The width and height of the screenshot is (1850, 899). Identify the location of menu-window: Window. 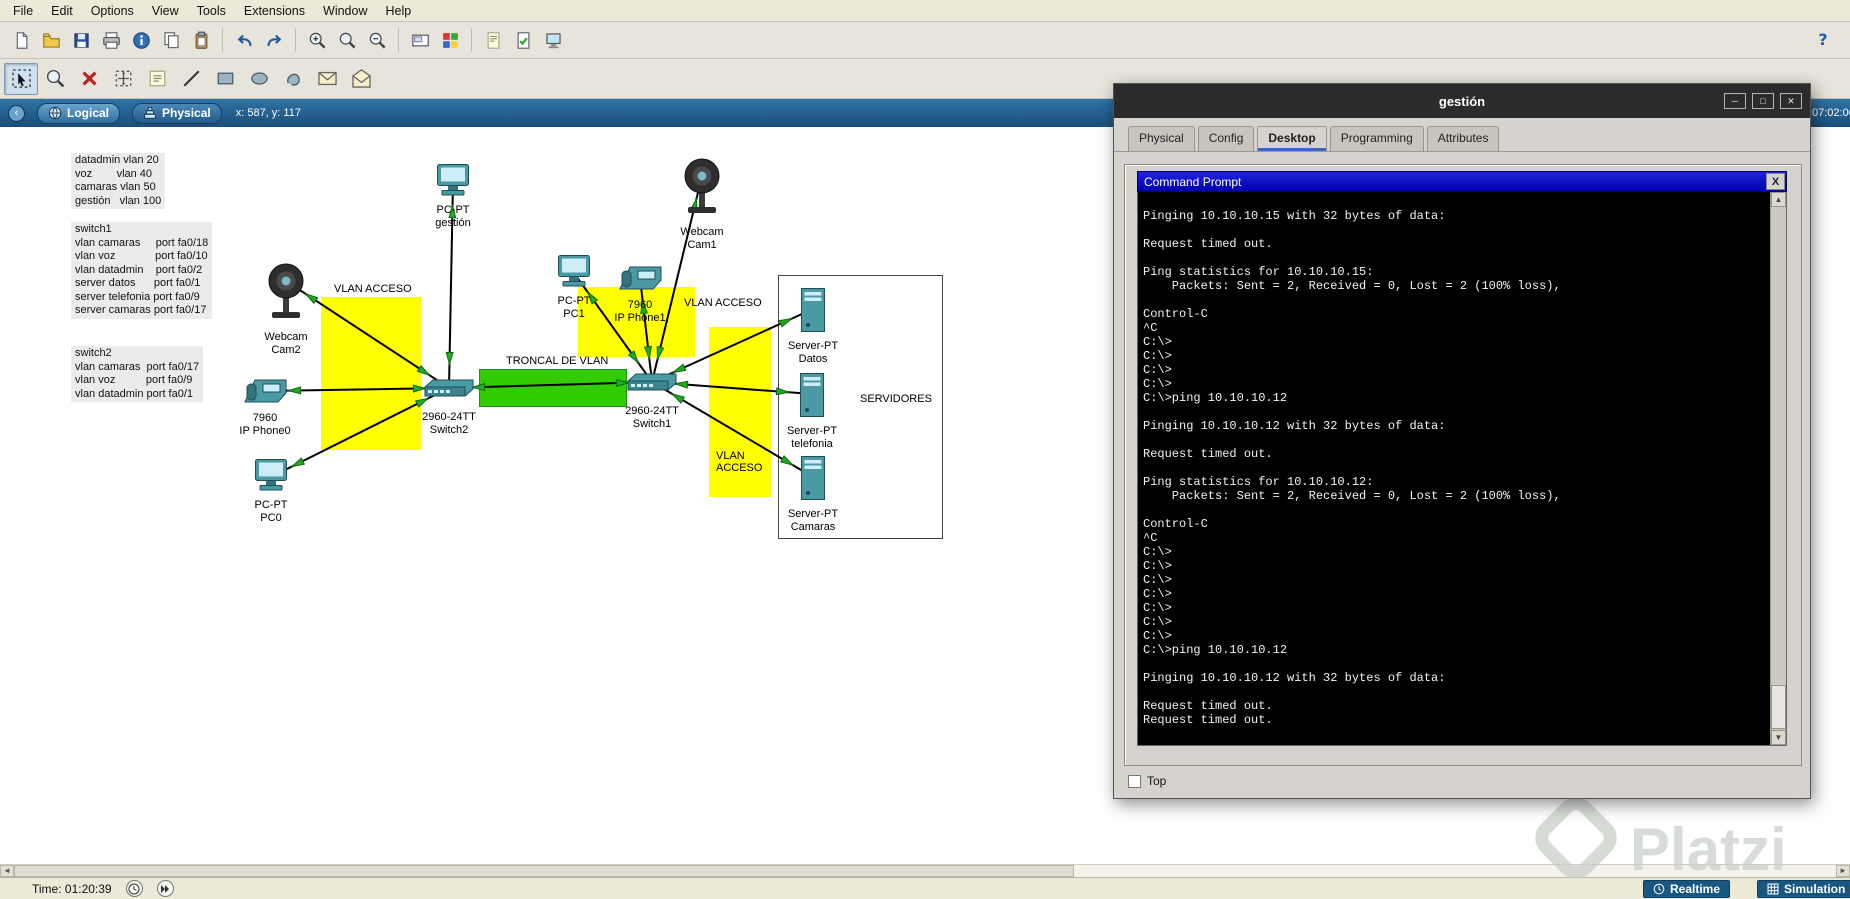
(345, 11).